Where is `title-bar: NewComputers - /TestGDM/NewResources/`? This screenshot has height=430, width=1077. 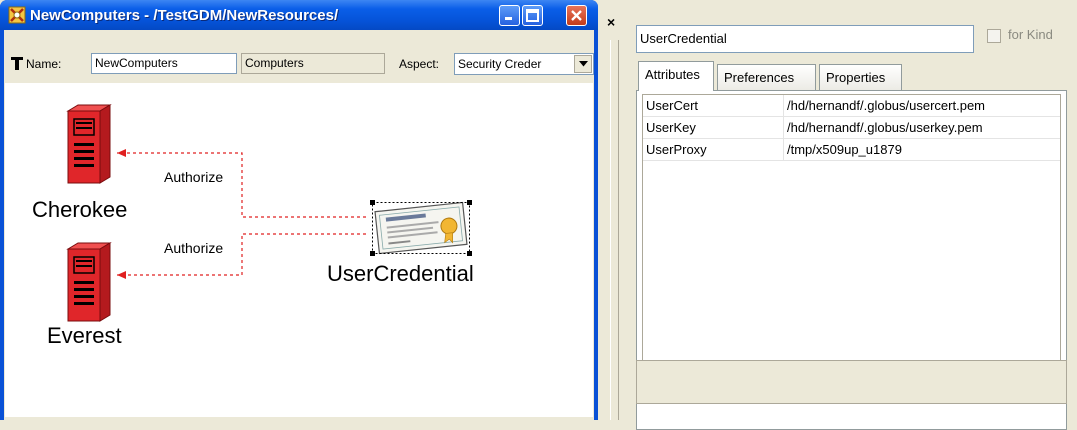 title-bar: NewComputers - /TestGDM/NewResources/ is located at coordinates (299, 15).